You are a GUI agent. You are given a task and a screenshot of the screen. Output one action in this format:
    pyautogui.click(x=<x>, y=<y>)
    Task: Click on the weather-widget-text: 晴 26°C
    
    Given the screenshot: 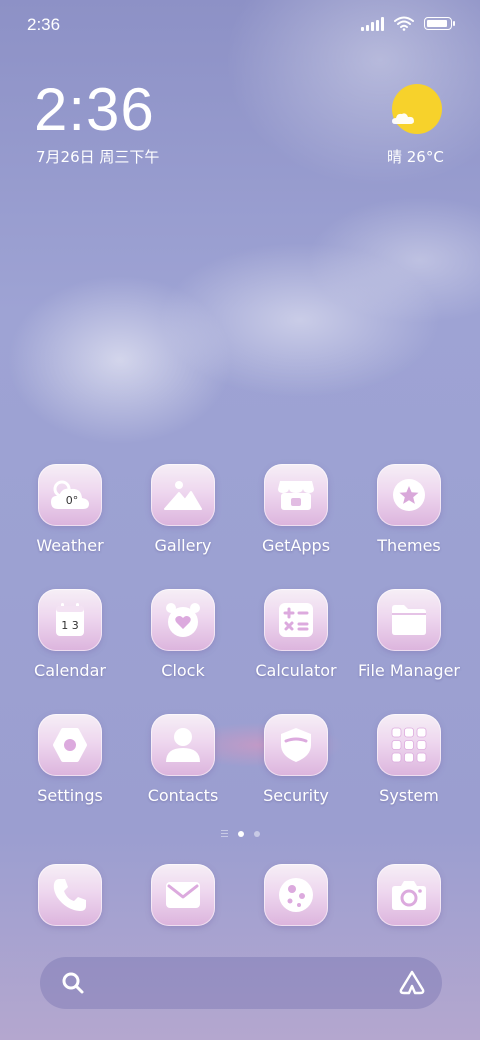 What is the action you would take?
    pyautogui.click(x=415, y=156)
    